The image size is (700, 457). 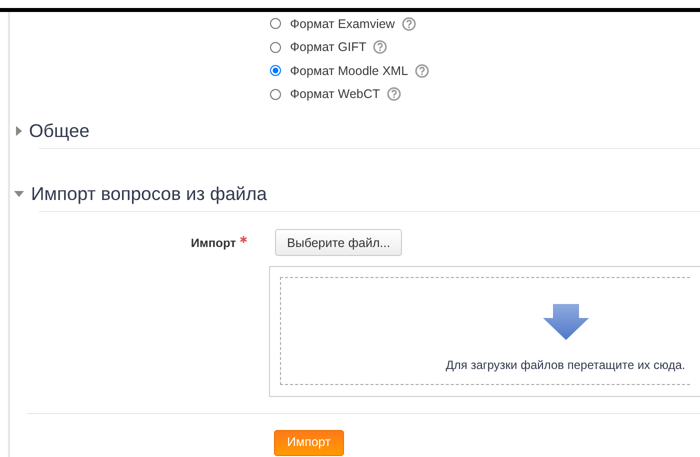 What do you see at coordinates (565, 322) in the screenshot?
I see `down-arrow-icon` at bounding box center [565, 322].